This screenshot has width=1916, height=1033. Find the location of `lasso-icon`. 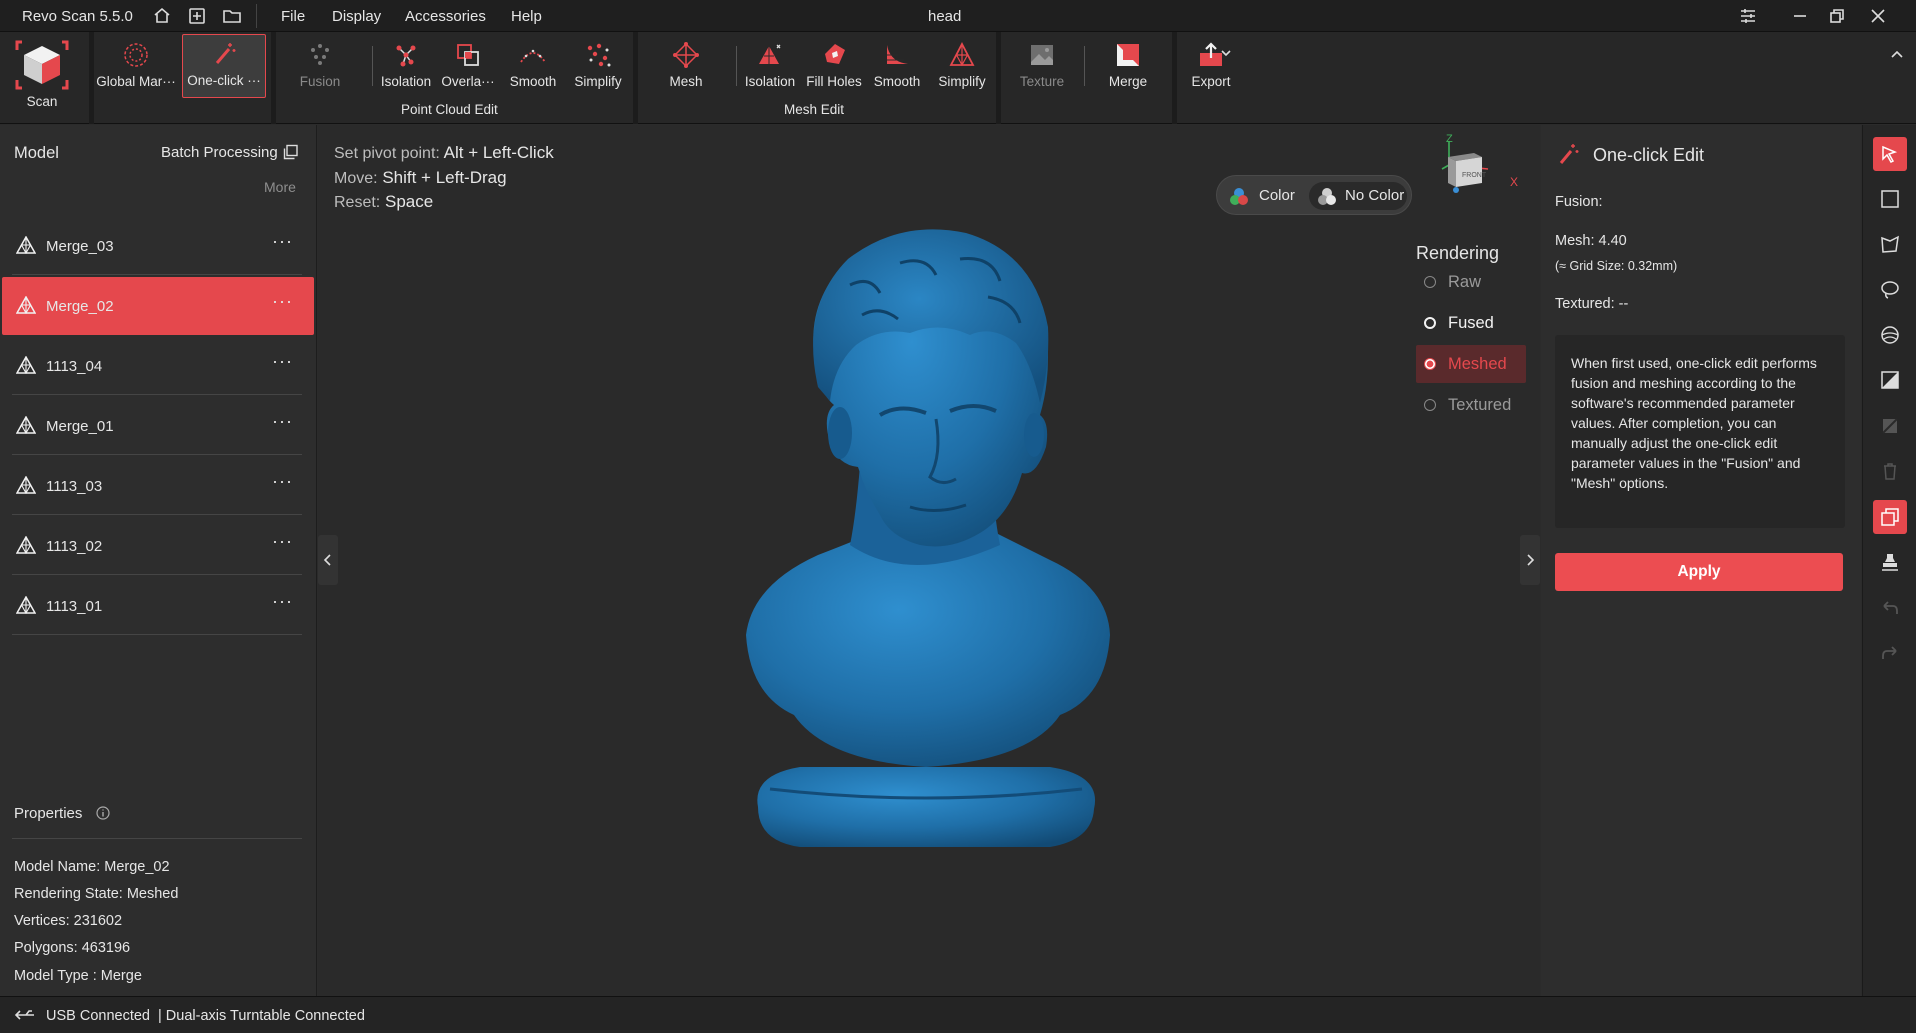

lasso-icon is located at coordinates (1890, 290).